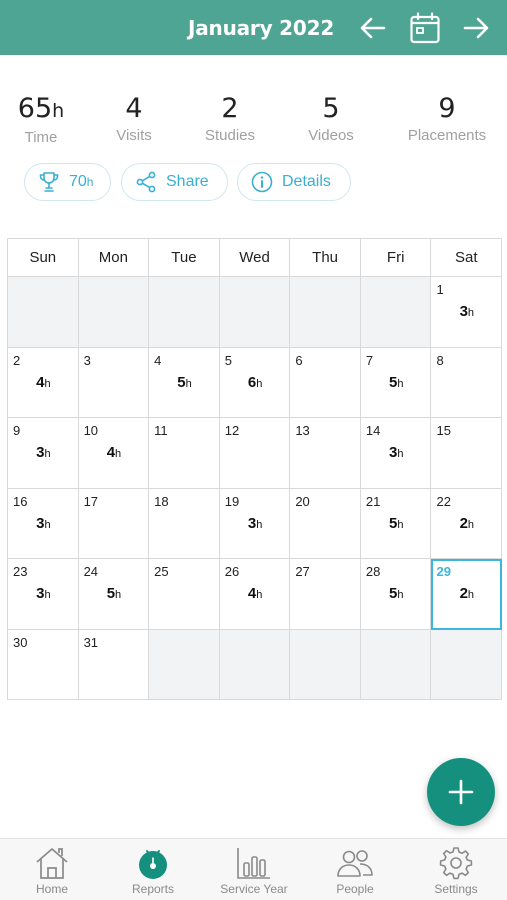 The image size is (507, 900). What do you see at coordinates (456, 889) in the screenshot?
I see `tab-label: Settings` at bounding box center [456, 889].